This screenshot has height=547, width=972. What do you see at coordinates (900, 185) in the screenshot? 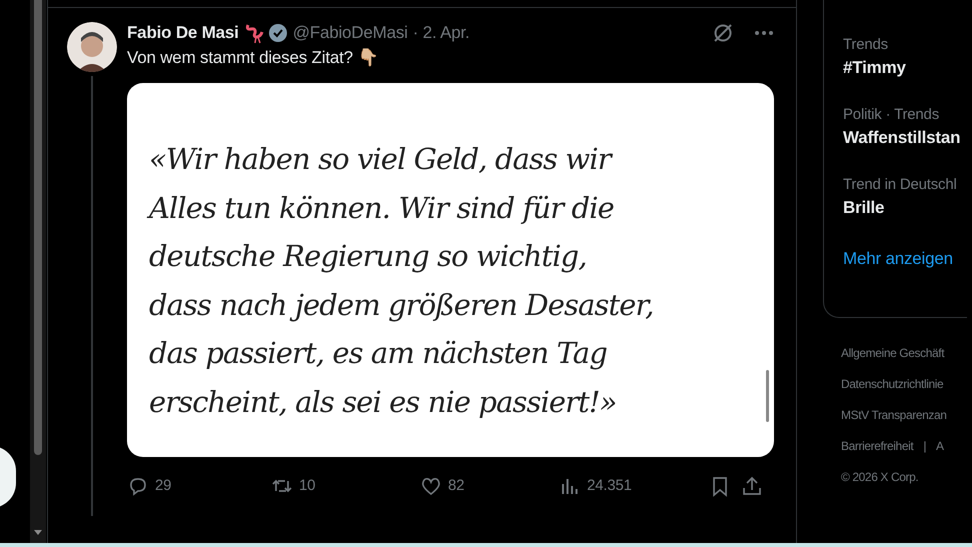
I see `trend-context: Trend in Deutschl` at bounding box center [900, 185].